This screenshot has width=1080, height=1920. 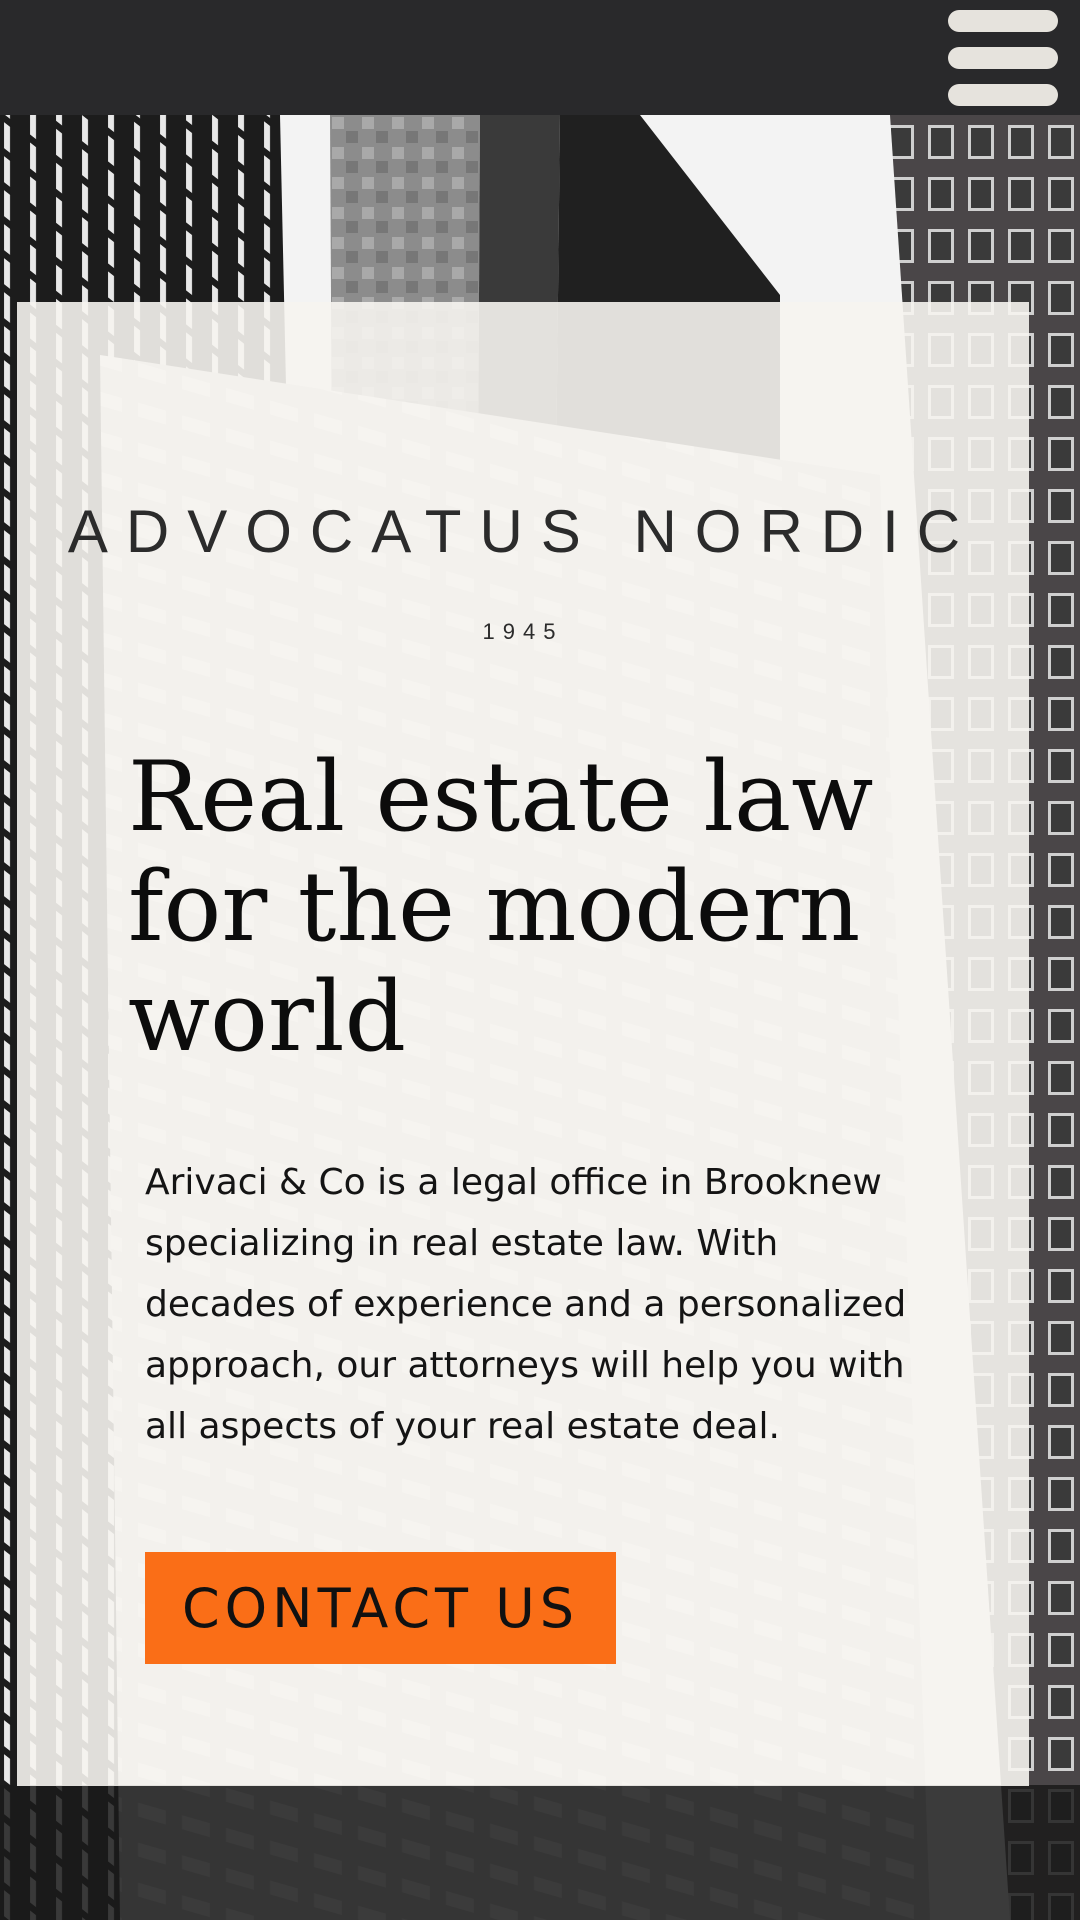 What do you see at coordinates (540, 57) in the screenshot?
I see `top-header` at bounding box center [540, 57].